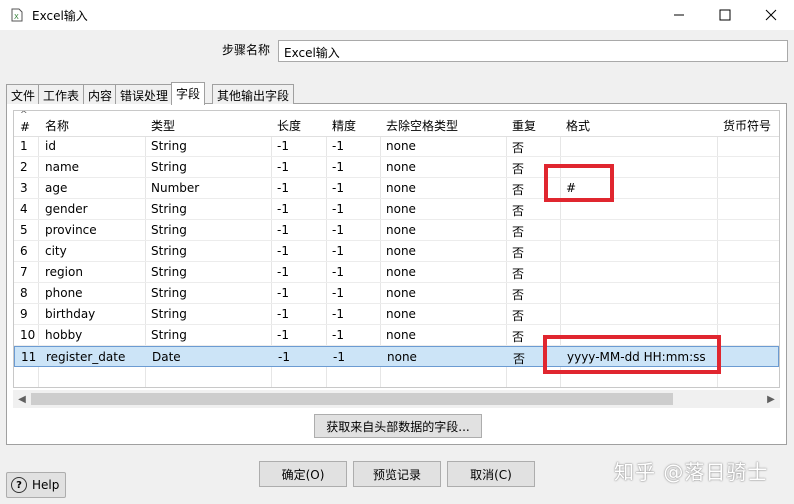  I want to click on maximize-button, so click(725, 15).